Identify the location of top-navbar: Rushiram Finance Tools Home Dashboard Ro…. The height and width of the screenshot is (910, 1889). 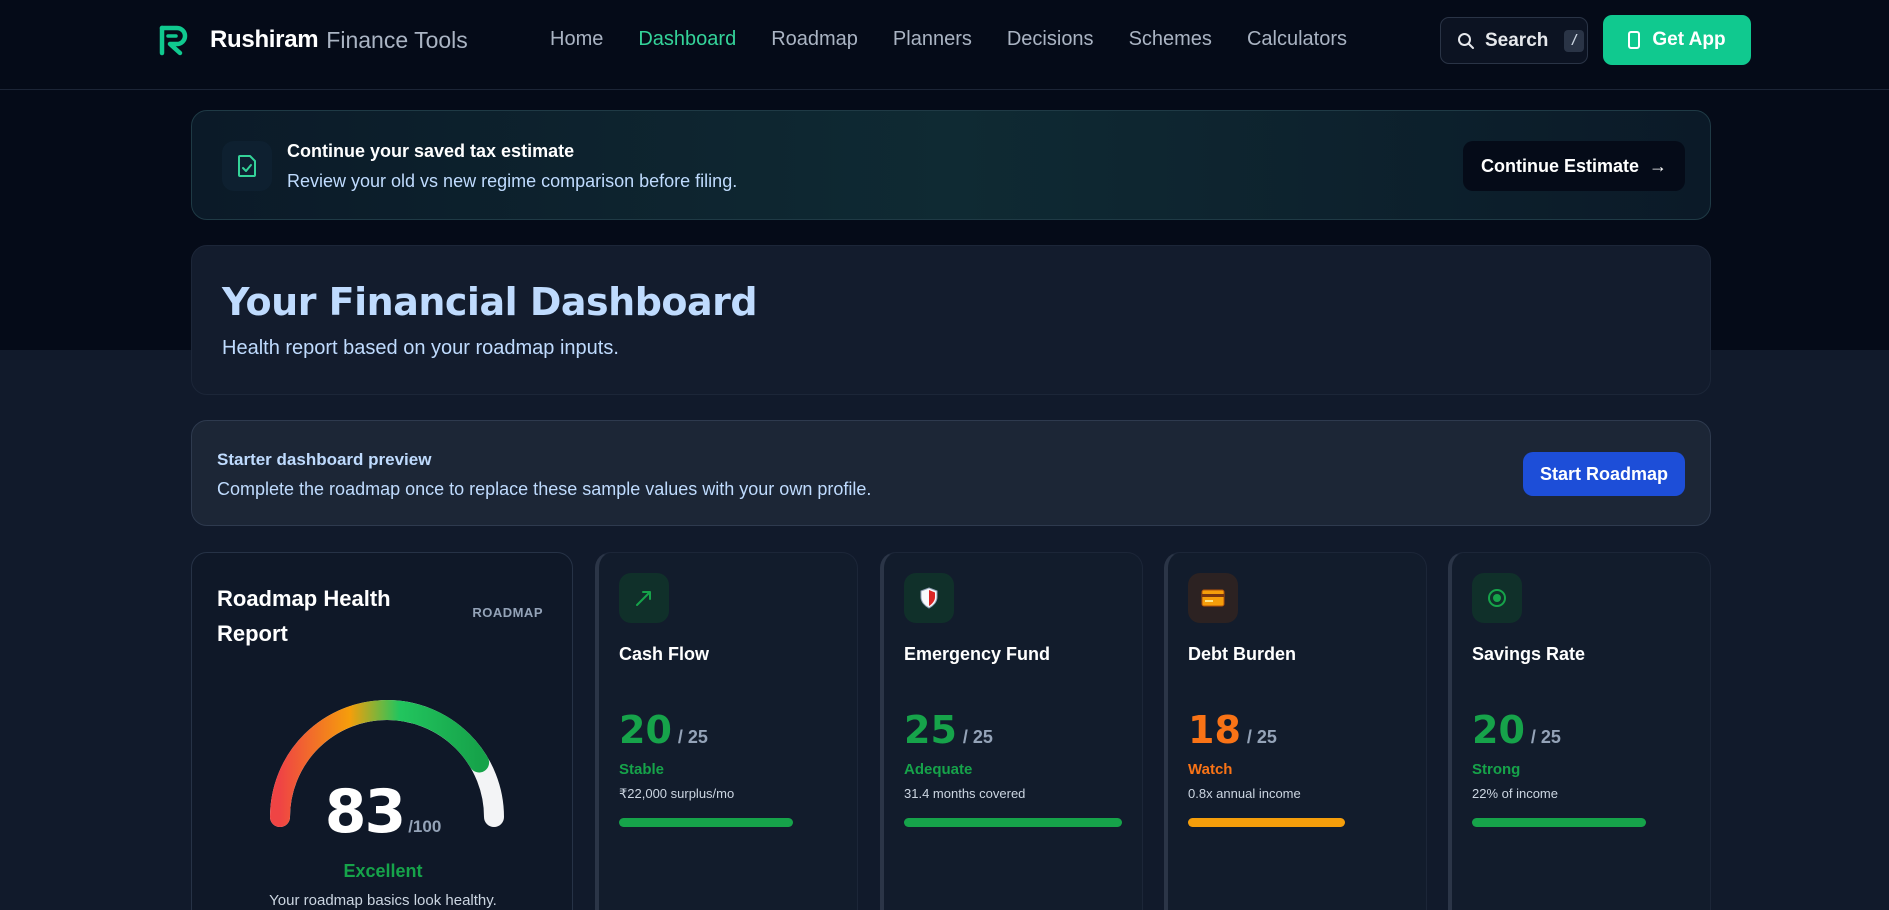
(944, 45).